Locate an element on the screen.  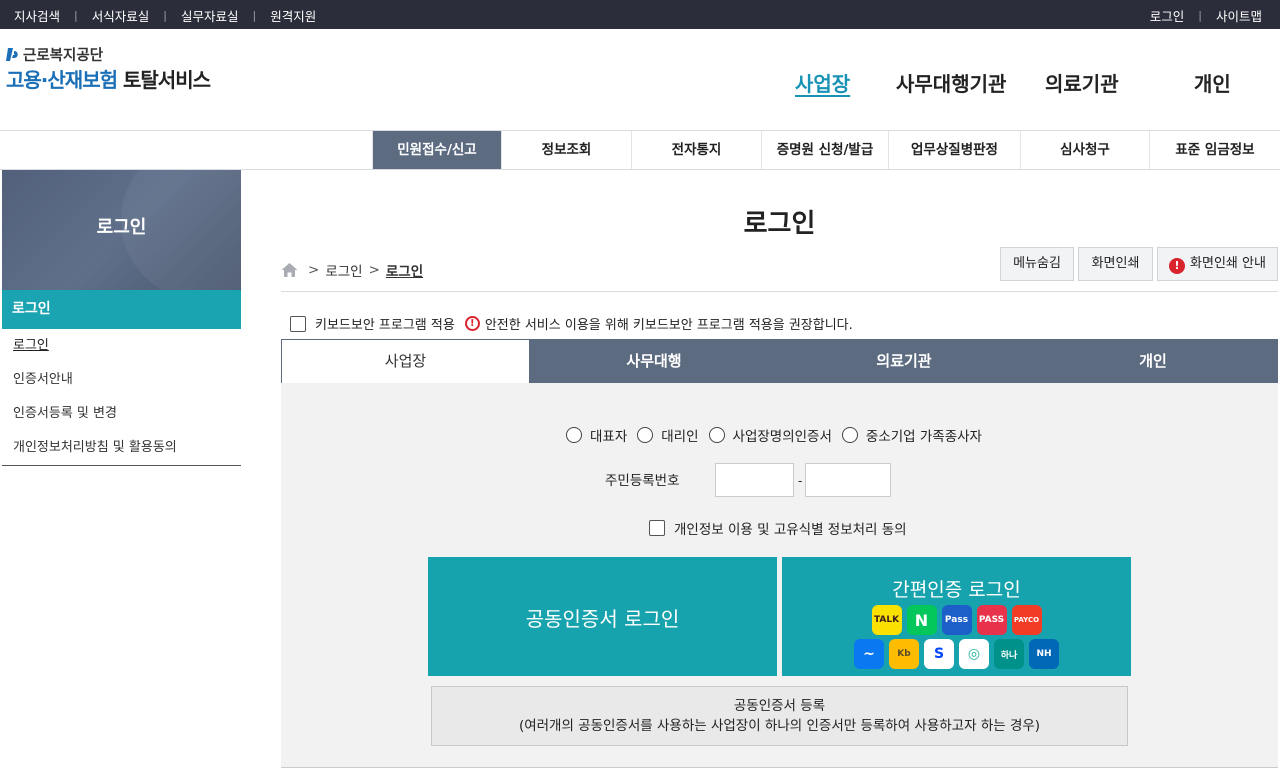
lnb-current-section: 로그인 is located at coordinates (121, 309).